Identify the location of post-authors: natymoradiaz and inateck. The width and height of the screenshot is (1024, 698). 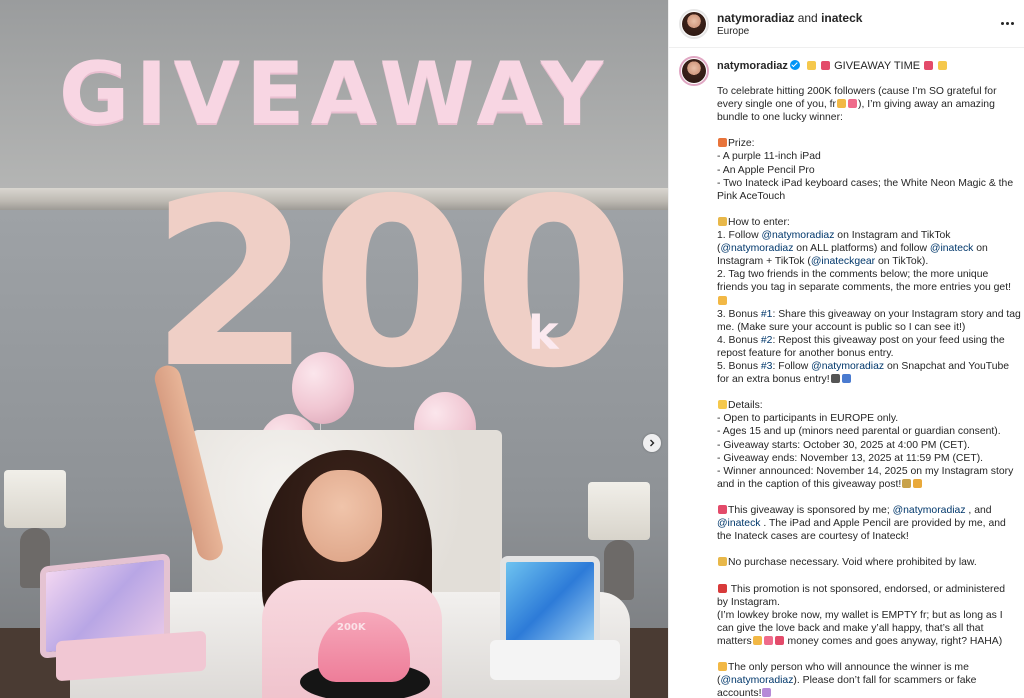
(789, 18).